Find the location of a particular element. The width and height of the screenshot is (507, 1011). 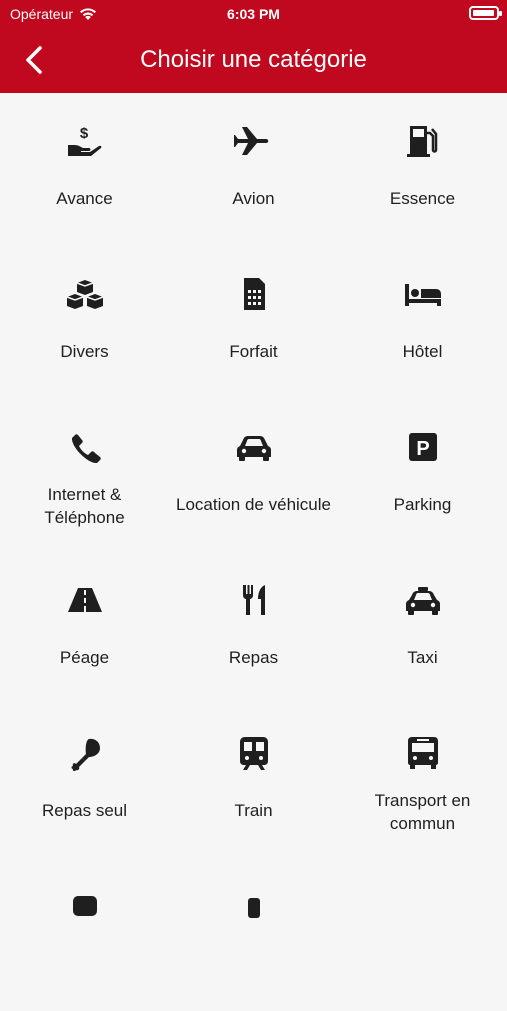

category-taxi: Taxi is located at coordinates (422, 628).